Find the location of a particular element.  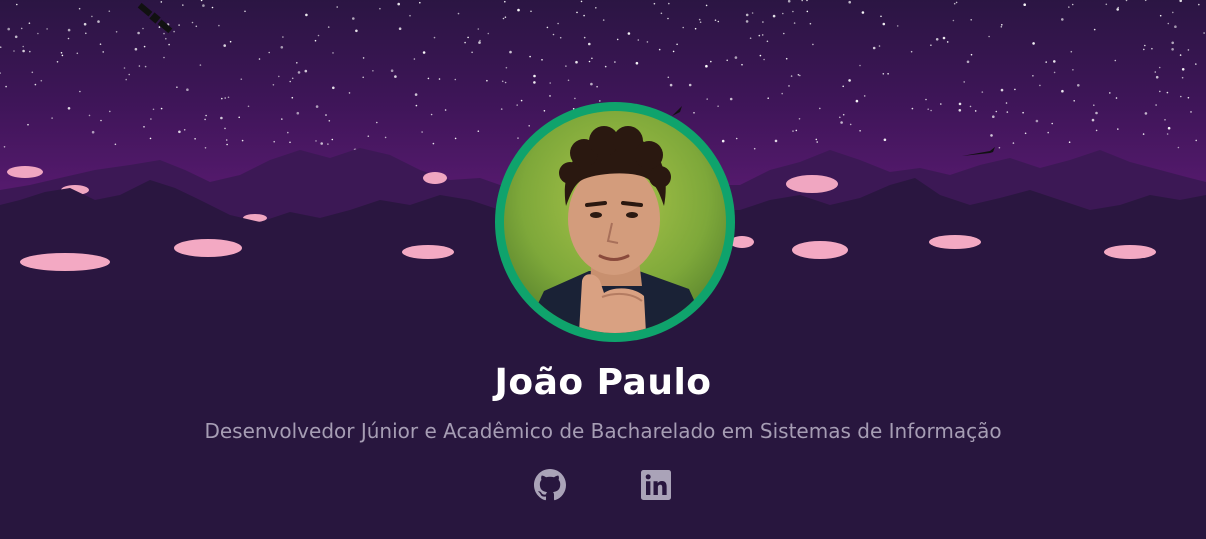

profile-name: João Paulo is located at coordinates (603, 382).